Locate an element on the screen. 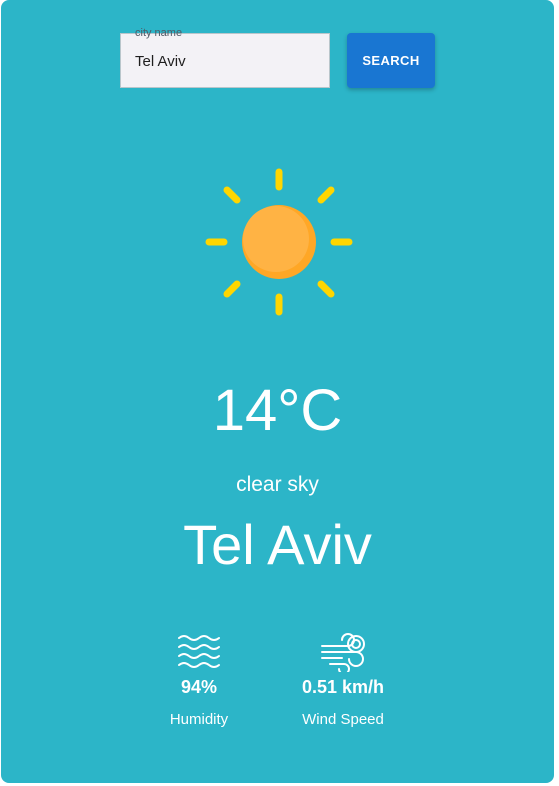  search-bar: city name SEARCH is located at coordinates (280, 58).